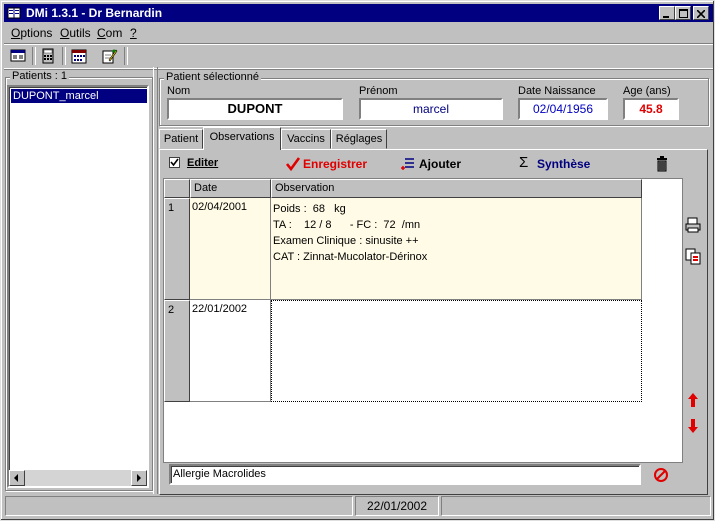 The width and height of the screenshot is (715, 521). I want to click on patient-list-hscrollbar, so click(78, 478).